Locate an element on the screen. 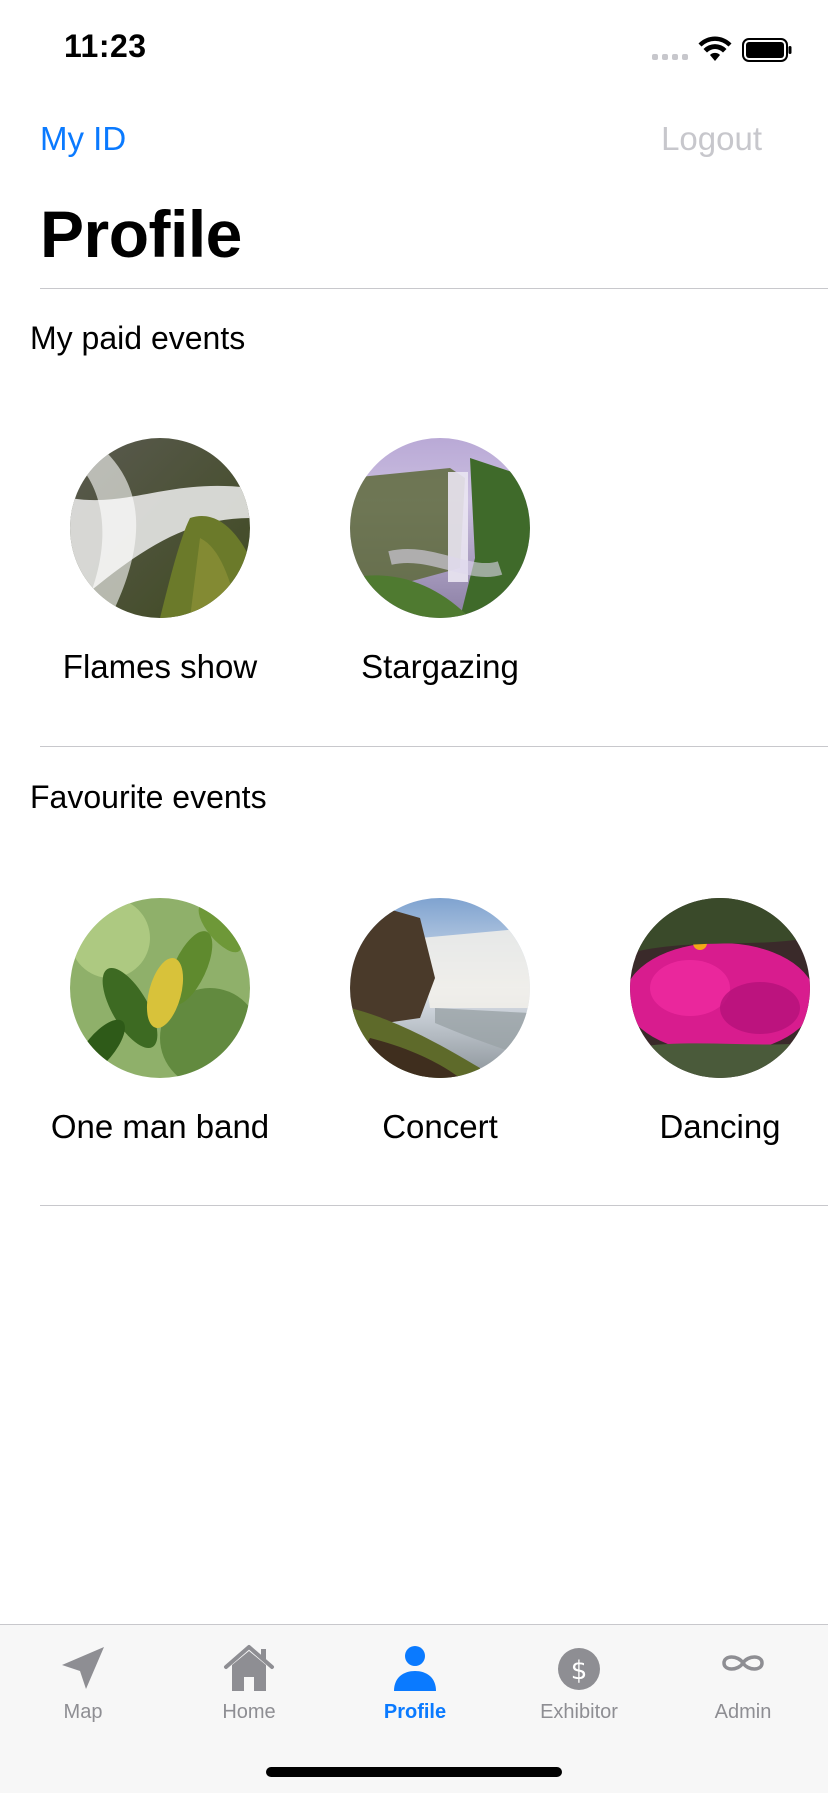  event-flames-show: Flames show is located at coordinates (160, 562).